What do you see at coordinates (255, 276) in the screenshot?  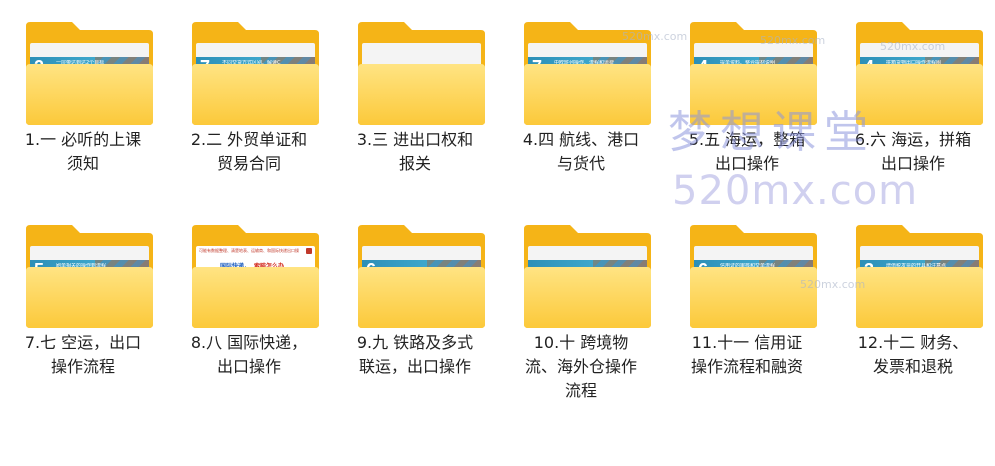 I see `folder-icon: 可能有数据整理、清楚地表、运输商、和国际快递出口操作的 国际快递， 索赔怎么办` at bounding box center [255, 276].